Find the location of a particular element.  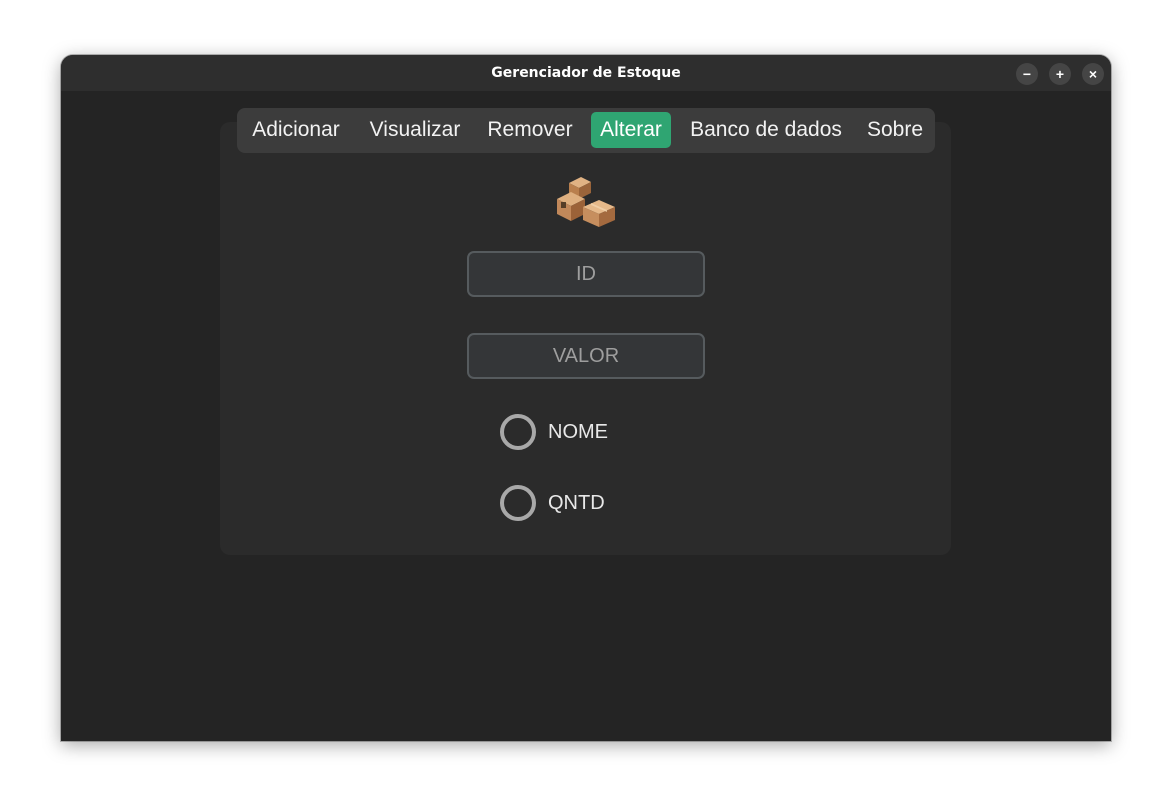

title-bar: Gerenciador de Estoque − + × is located at coordinates (586, 73).